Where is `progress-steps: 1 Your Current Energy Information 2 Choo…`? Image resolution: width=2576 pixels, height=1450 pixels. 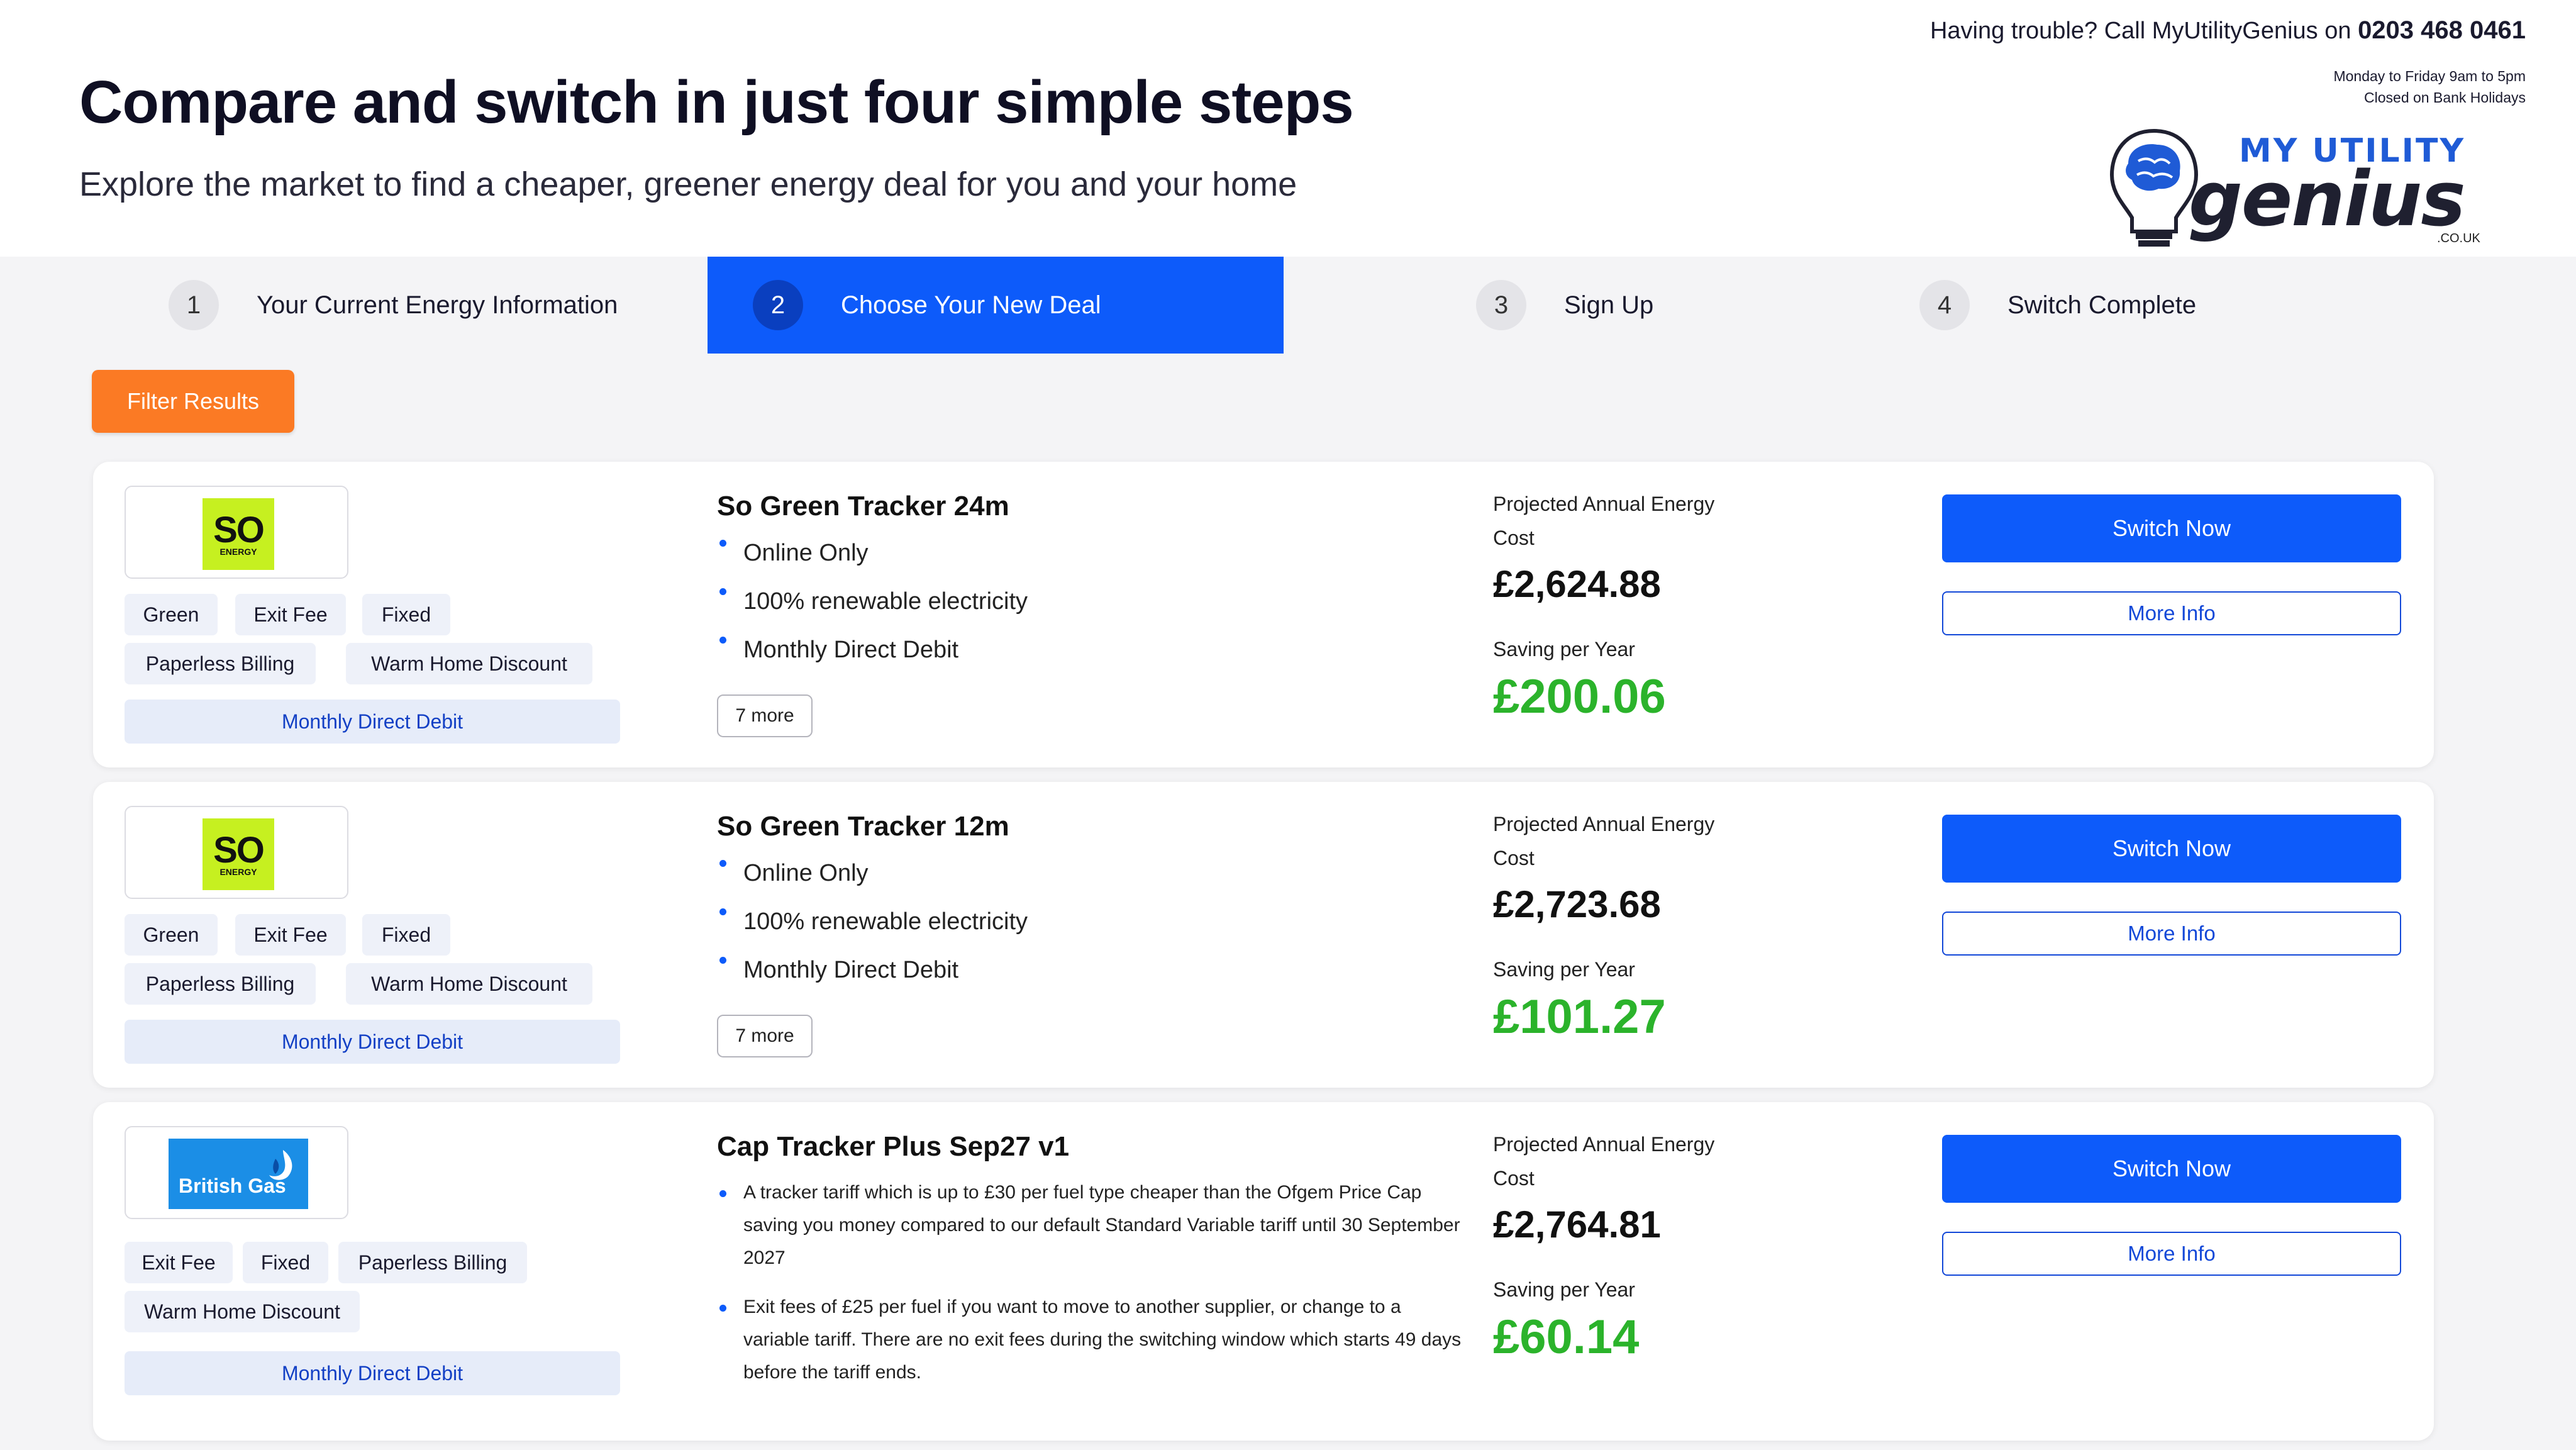
progress-steps: 1 Your Current Energy Information 2 Choo… is located at coordinates (1288, 305).